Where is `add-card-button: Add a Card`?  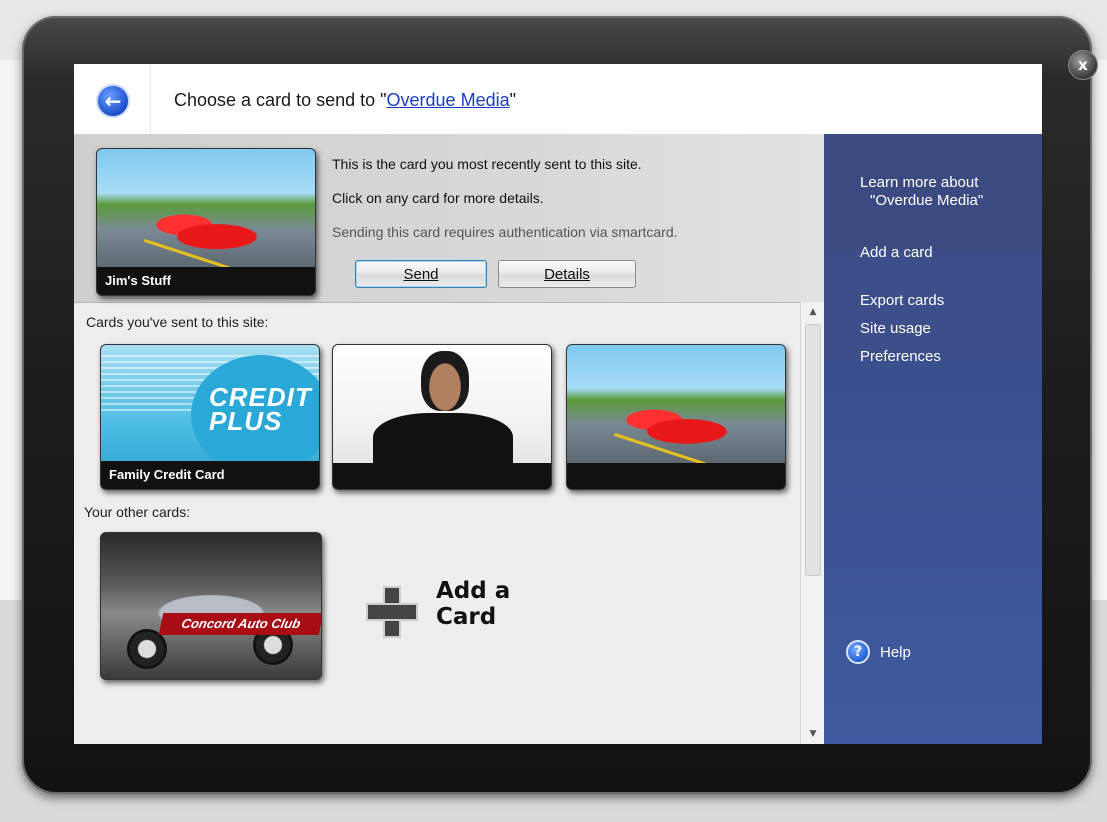
add-card-button: Add a Card is located at coordinates (446, 613).